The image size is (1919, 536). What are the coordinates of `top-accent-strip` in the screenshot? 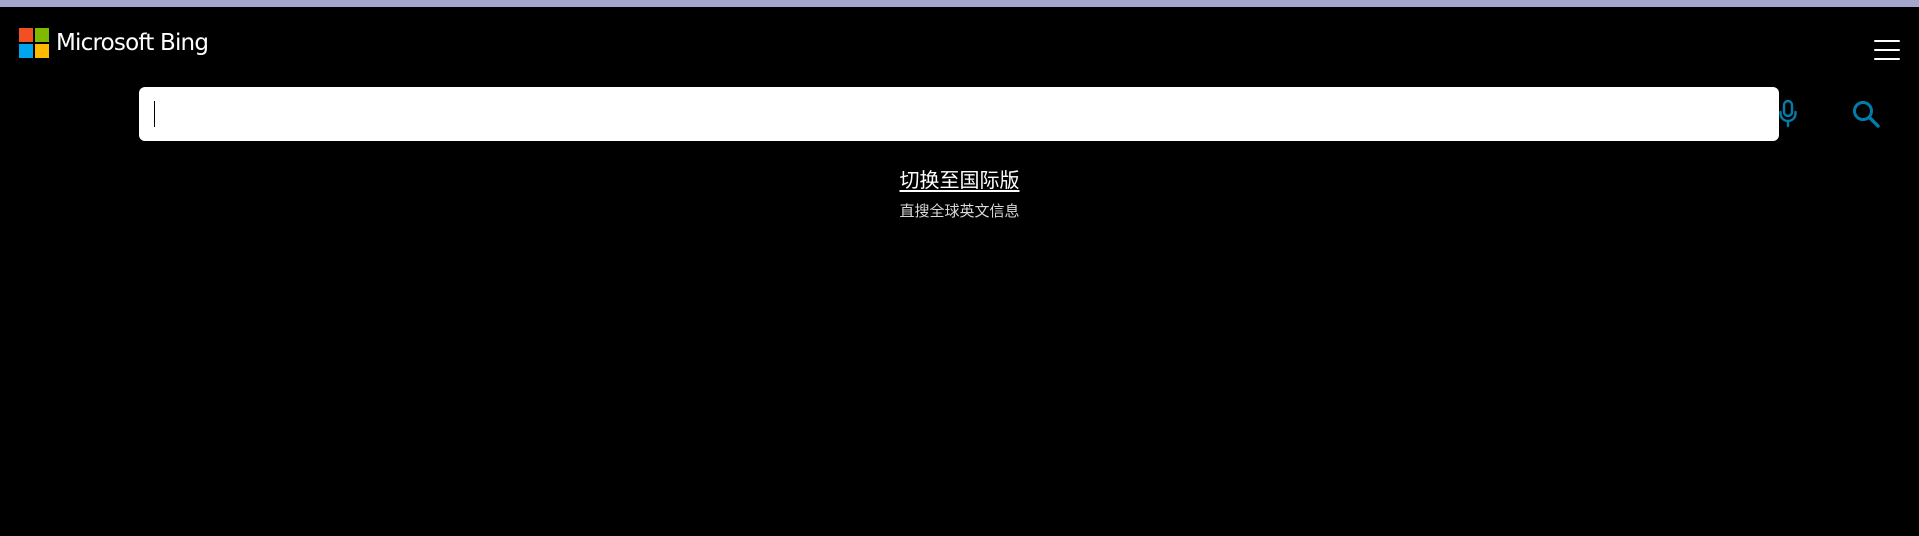 It's located at (959, 3).